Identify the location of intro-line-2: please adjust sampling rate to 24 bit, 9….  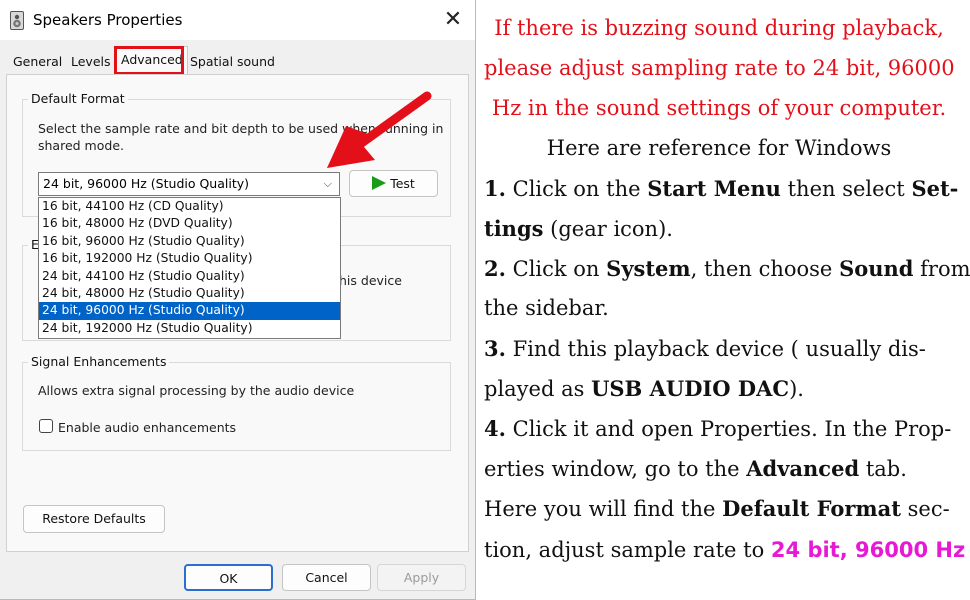
(719, 68).